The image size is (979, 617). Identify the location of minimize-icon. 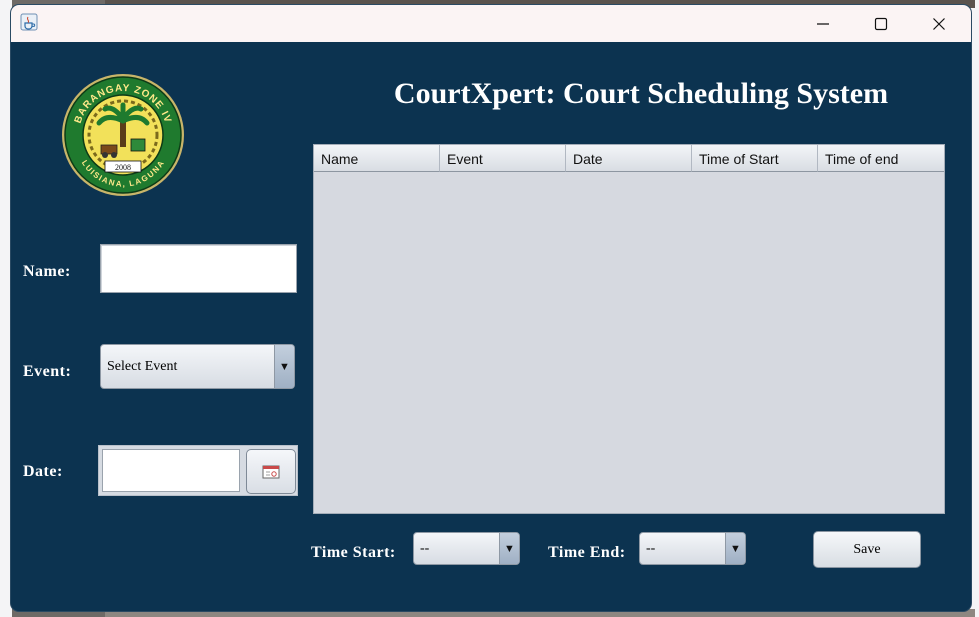
(823, 23).